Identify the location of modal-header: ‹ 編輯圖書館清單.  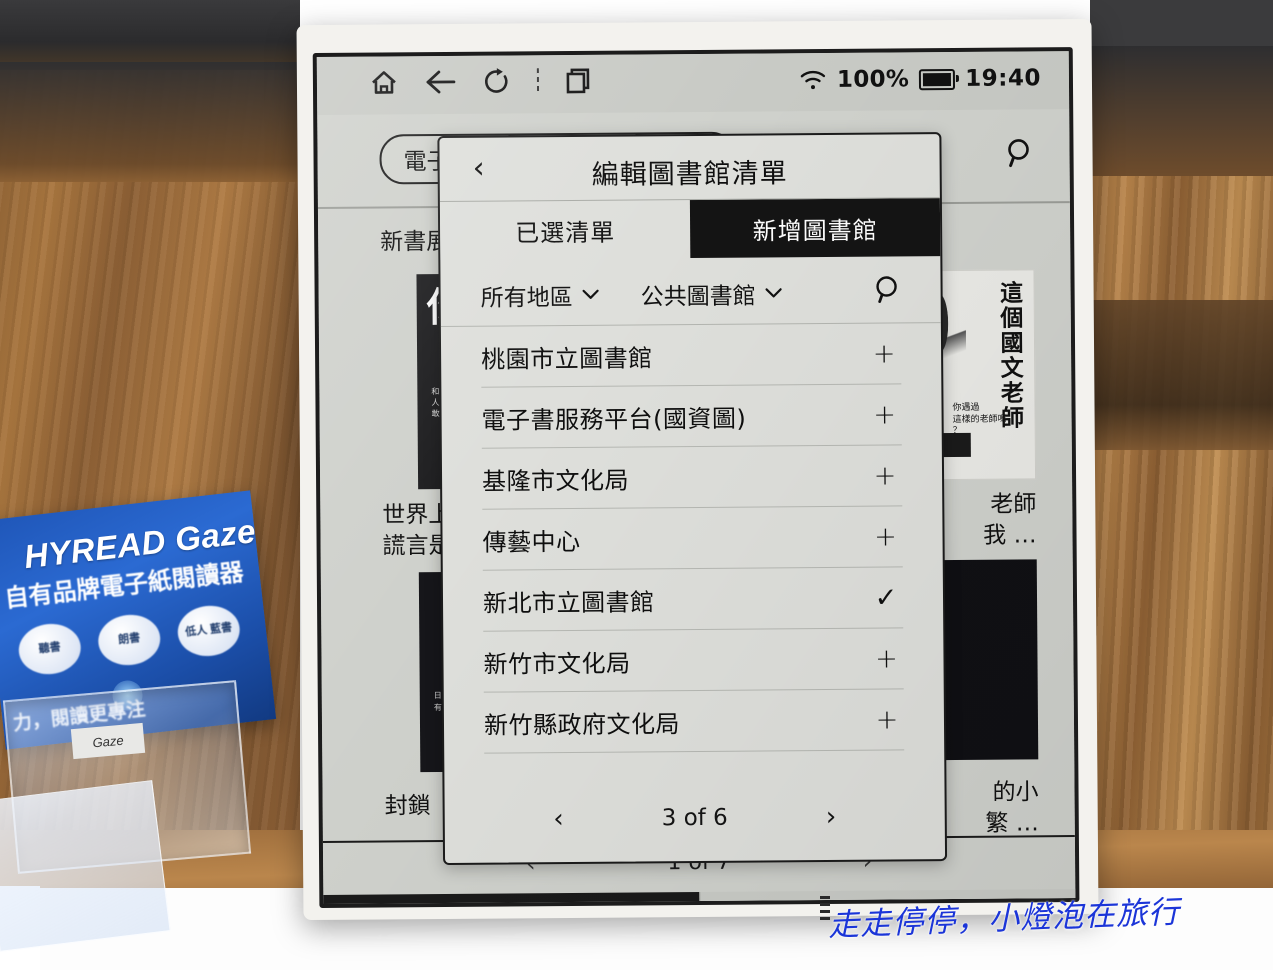
(689, 168).